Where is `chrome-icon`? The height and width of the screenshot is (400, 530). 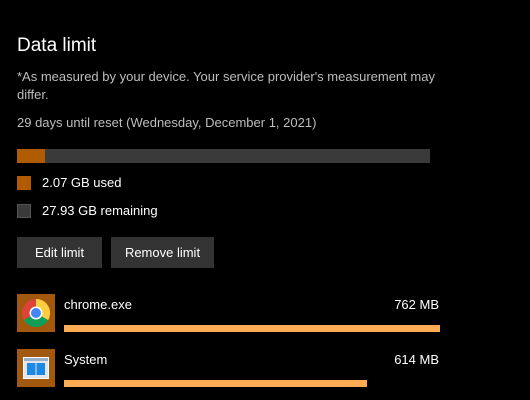
chrome-icon is located at coordinates (36, 313).